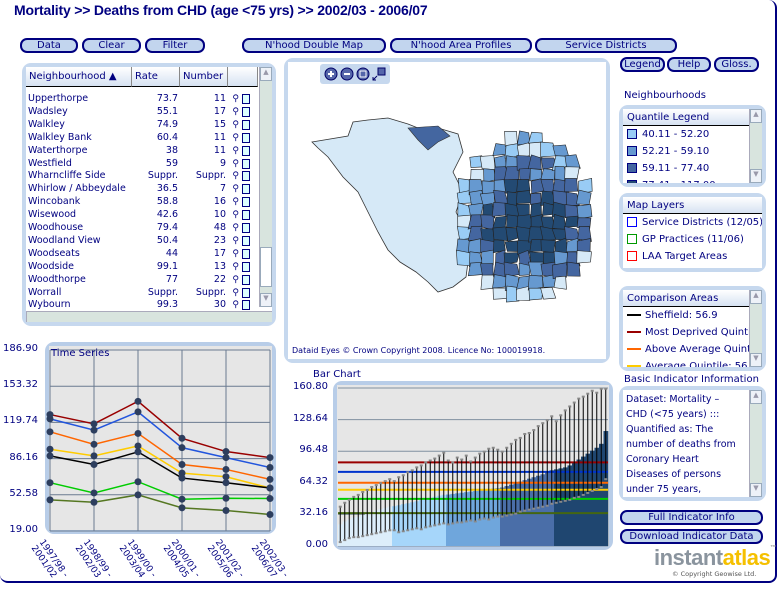  Describe the element at coordinates (316, 544) in the screenshot. I see `y-tick-label: 0.00` at that location.